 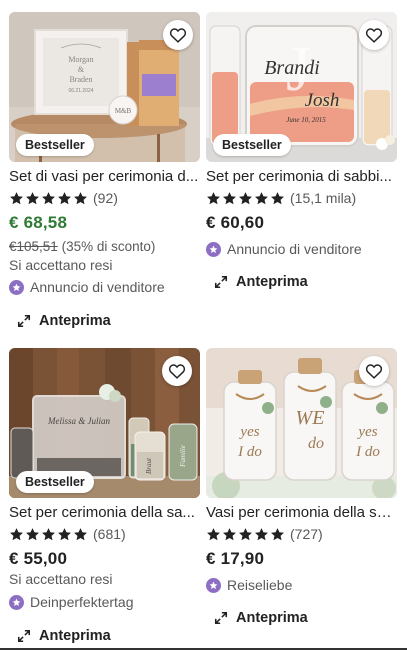 I want to click on jar-label-2: Familie, so click(x=183, y=456).